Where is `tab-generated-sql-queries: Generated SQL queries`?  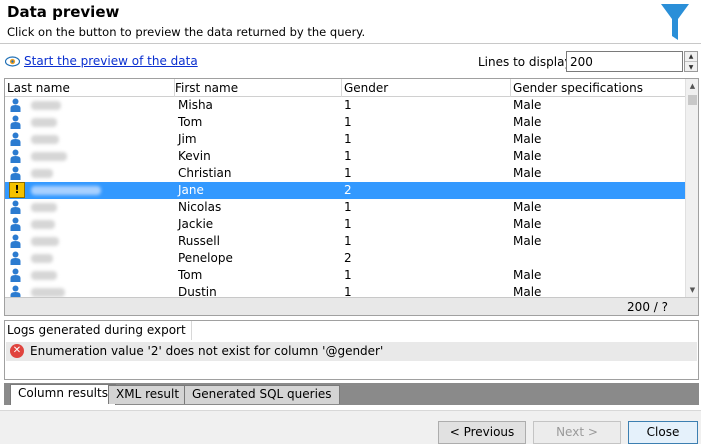
tab-generated-sql-queries: Generated SQL queries is located at coordinates (262, 394).